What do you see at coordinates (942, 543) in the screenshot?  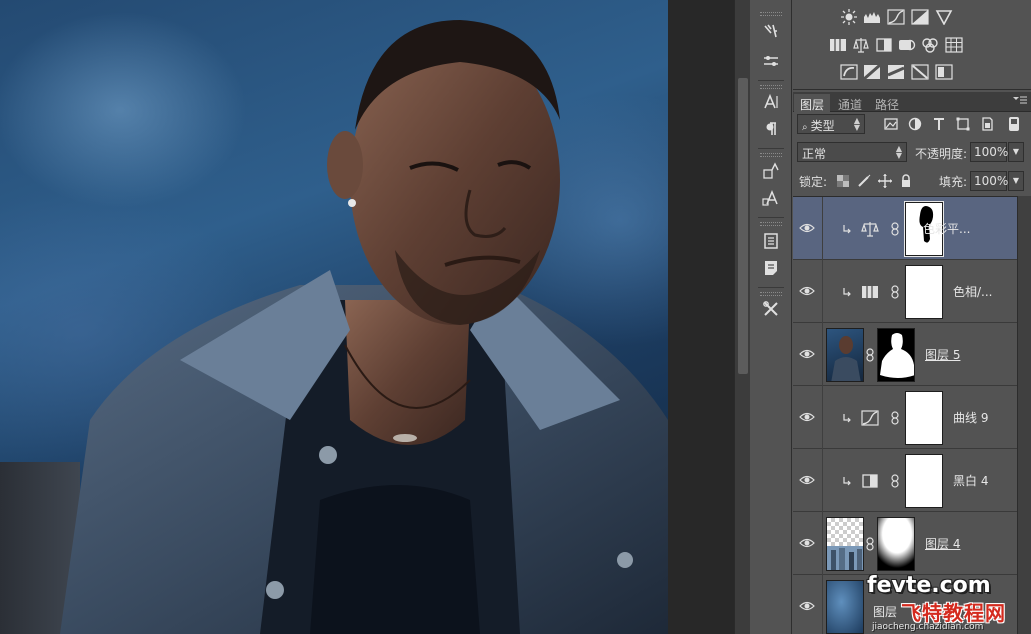 I see `layer-name: 图层 4` at bounding box center [942, 543].